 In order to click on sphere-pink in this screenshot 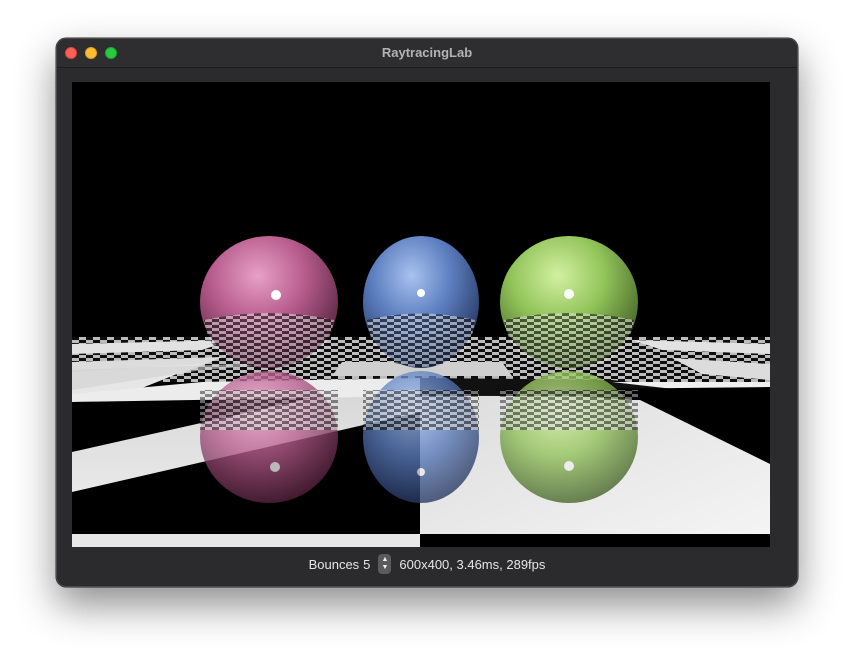, I will do `click(269, 302)`.